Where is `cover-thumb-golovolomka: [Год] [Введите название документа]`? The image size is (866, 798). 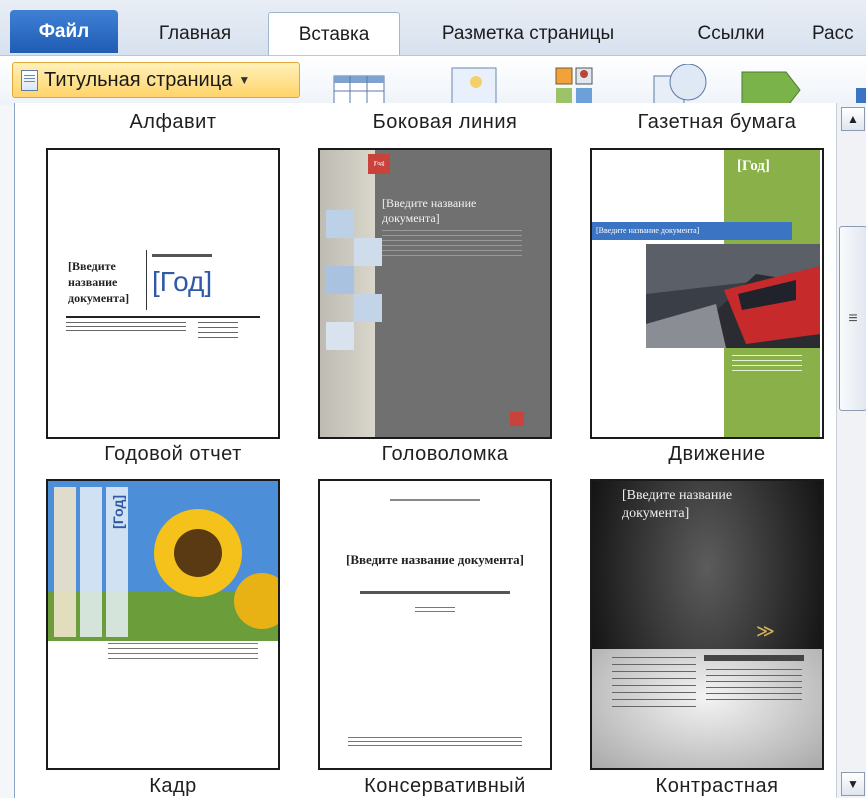 cover-thumb-golovolomka: [Год] [Введите название документа] is located at coordinates (435, 293).